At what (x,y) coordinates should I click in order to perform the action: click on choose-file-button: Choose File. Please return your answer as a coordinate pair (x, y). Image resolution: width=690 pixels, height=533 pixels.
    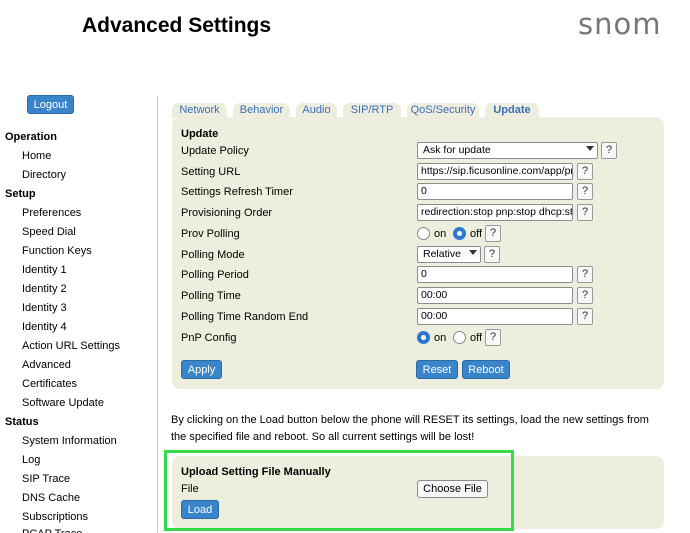
    Looking at the image, I should click on (452, 489).